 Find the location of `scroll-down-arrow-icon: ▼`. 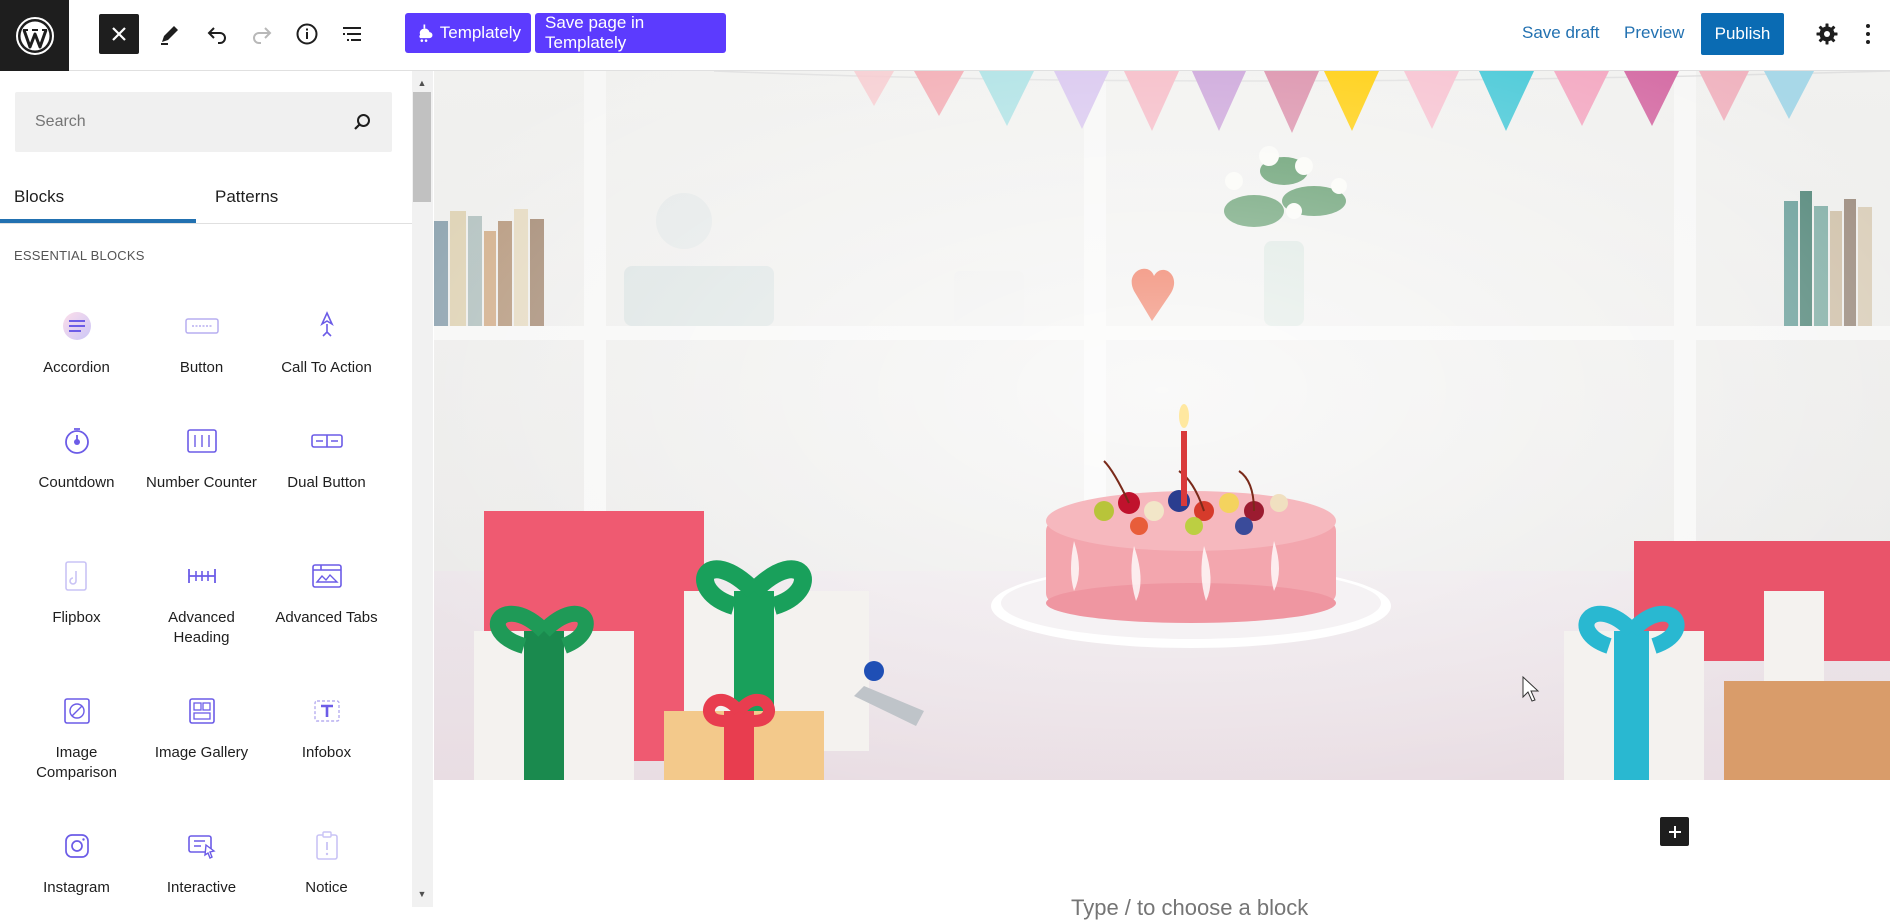

scroll-down-arrow-icon: ▼ is located at coordinates (422, 894).